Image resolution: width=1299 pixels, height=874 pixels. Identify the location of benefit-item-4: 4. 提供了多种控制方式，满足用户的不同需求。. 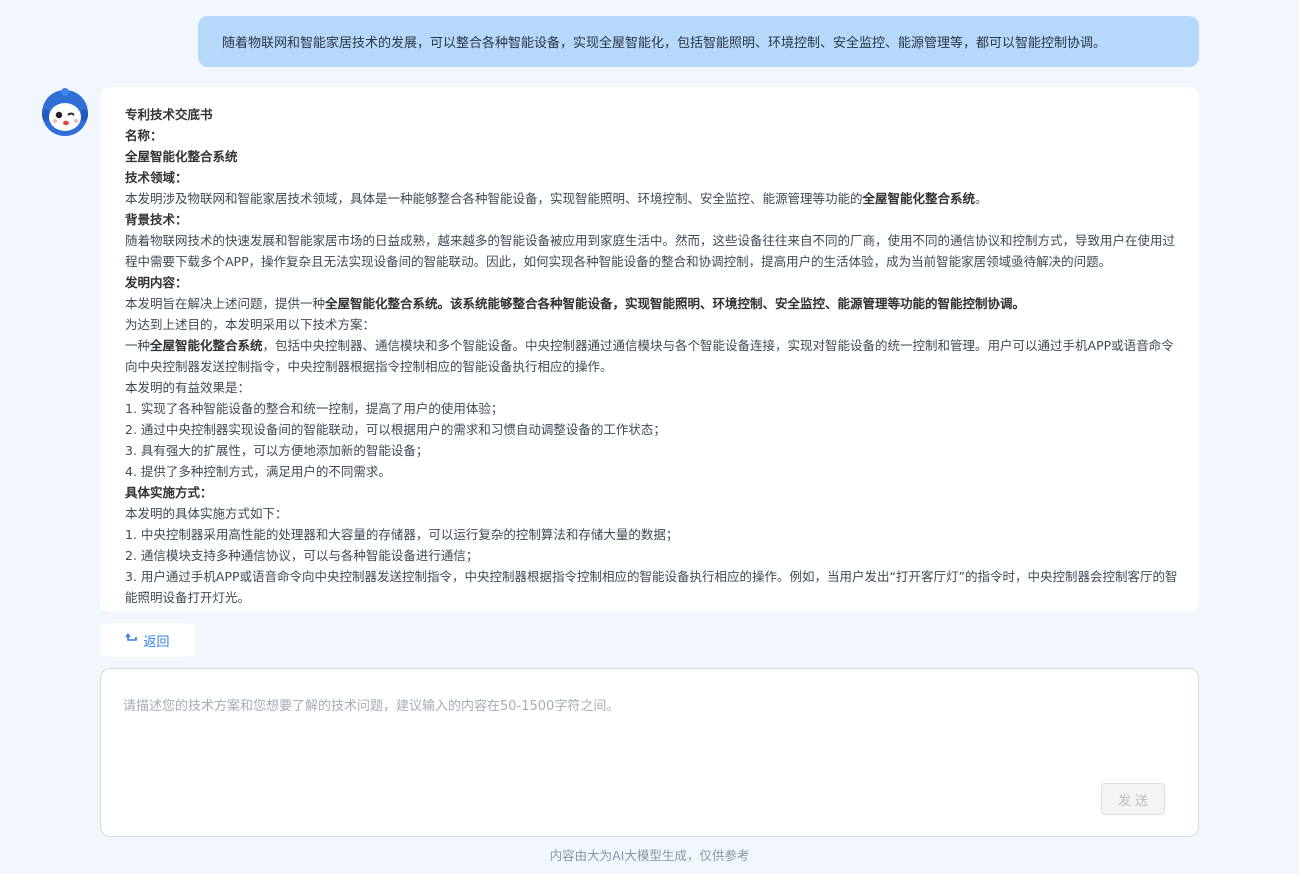
(258, 471).